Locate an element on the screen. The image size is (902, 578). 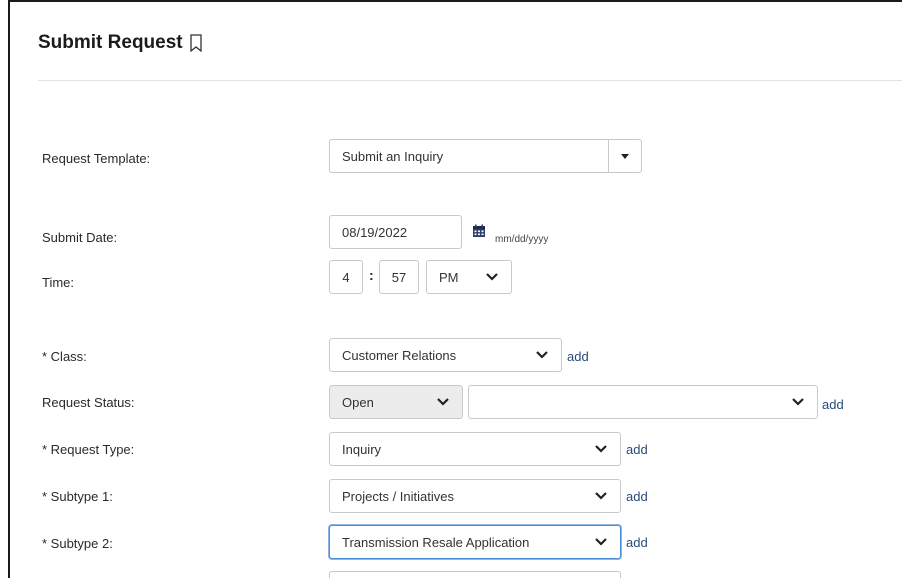
submit-date-input: 08/19/2022 is located at coordinates (395, 232).